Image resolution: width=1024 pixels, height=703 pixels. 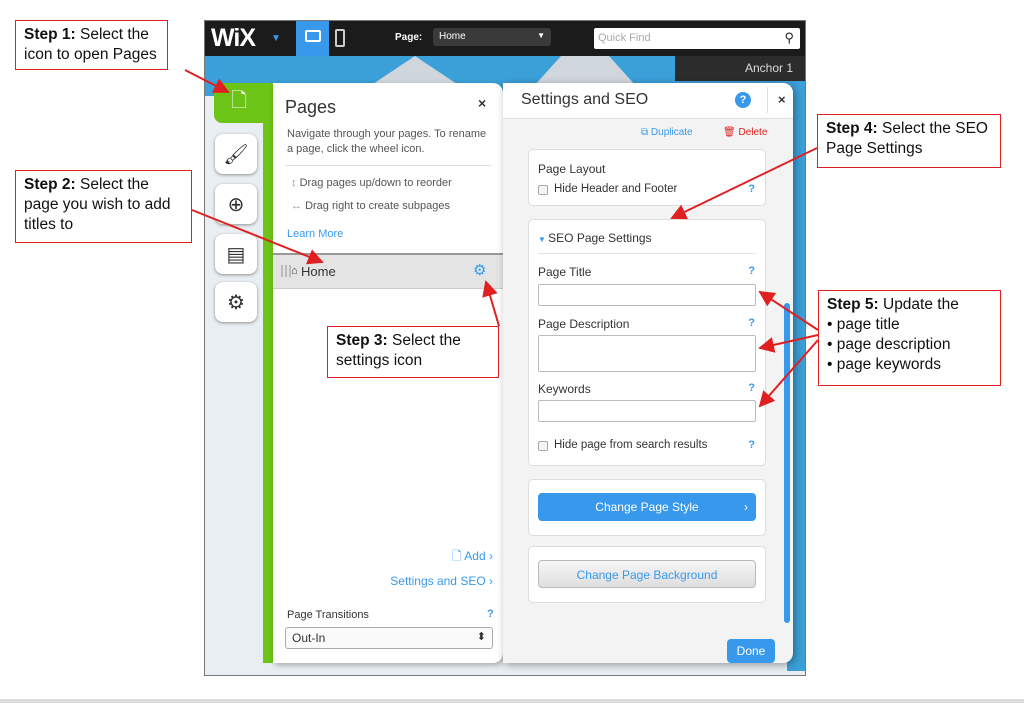 I want to click on arrow-step-5-keywords, so click(x=788, y=373).